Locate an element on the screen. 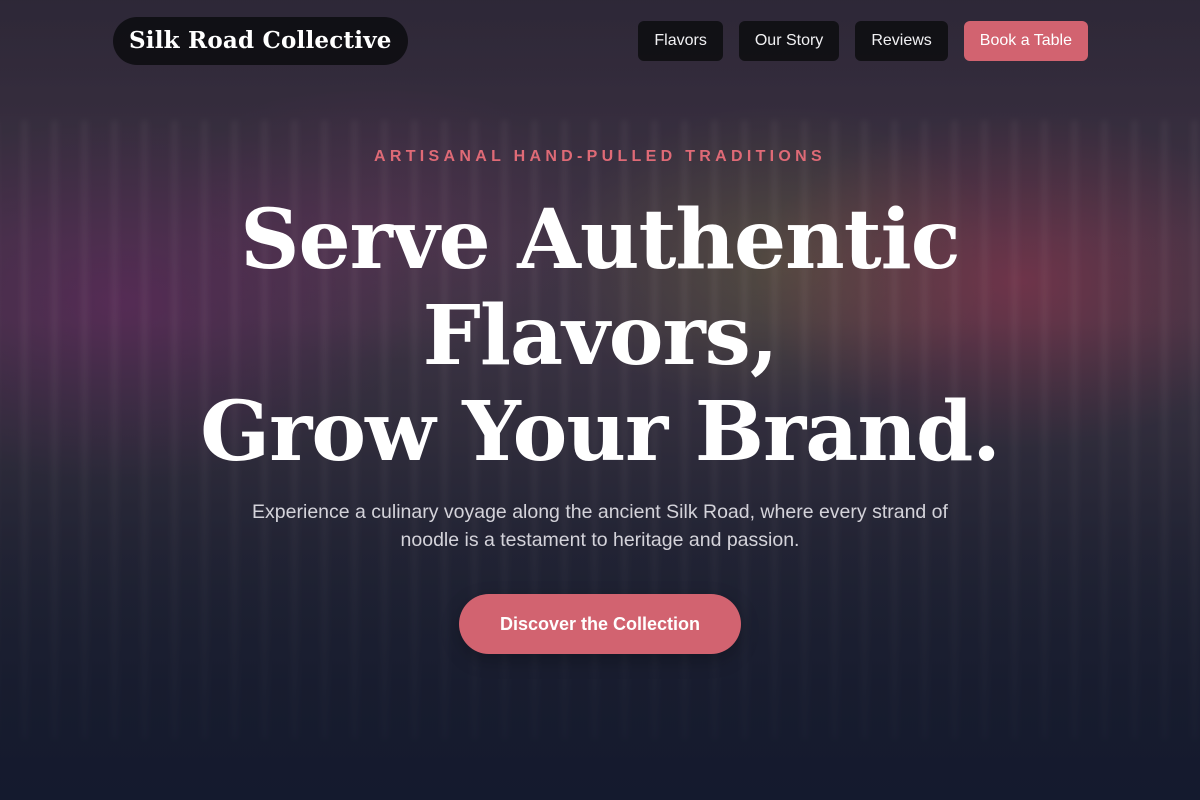 Image resolution: width=1200 pixels, height=800 pixels. headline-line-3: Grow Your Brand. is located at coordinates (600, 432).